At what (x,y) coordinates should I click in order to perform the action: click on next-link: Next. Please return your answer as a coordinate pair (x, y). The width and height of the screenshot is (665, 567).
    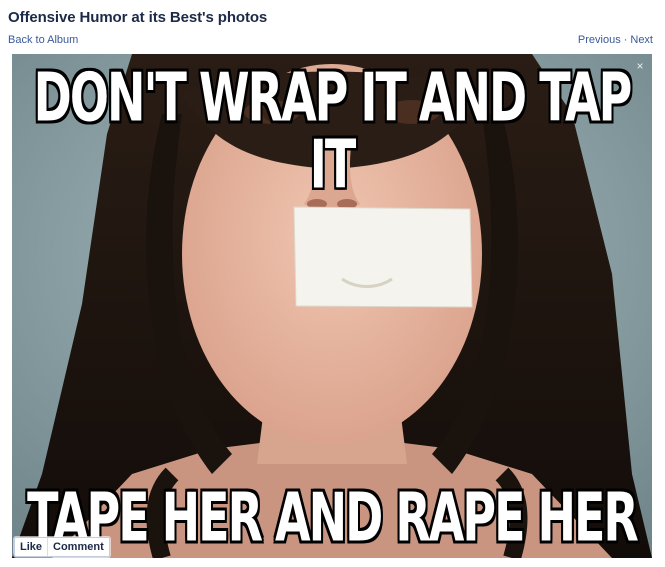
    Looking at the image, I should click on (641, 40).